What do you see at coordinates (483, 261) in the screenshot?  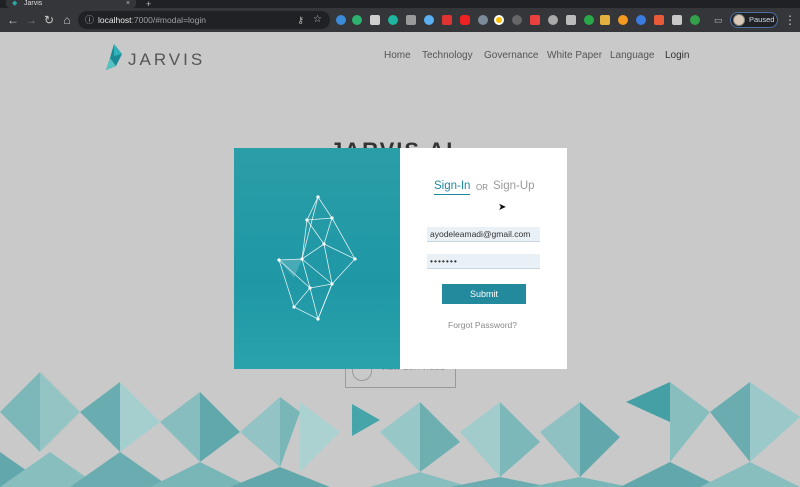 I see `password-field: •••••••` at bounding box center [483, 261].